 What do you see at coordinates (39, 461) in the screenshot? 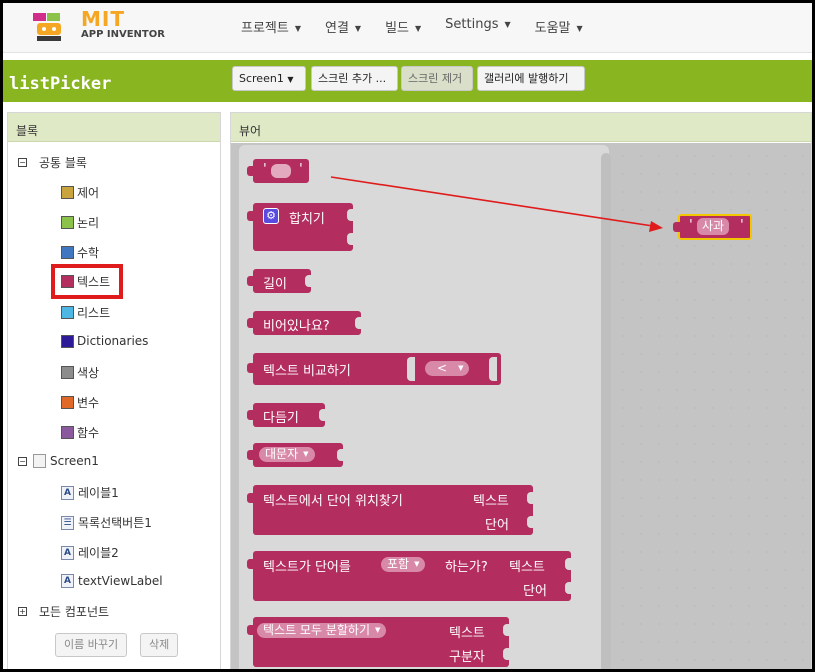
I see `screen-icon` at bounding box center [39, 461].